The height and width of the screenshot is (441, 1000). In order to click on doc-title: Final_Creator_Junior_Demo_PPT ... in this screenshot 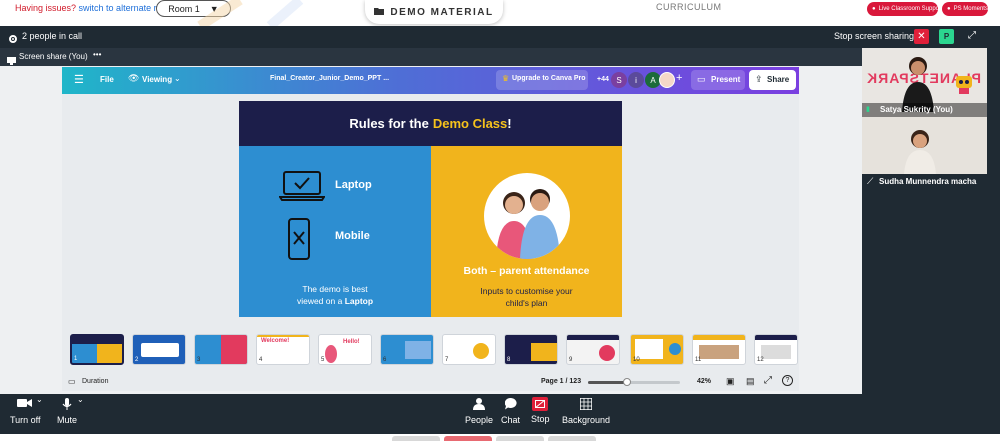, I will do `click(329, 78)`.